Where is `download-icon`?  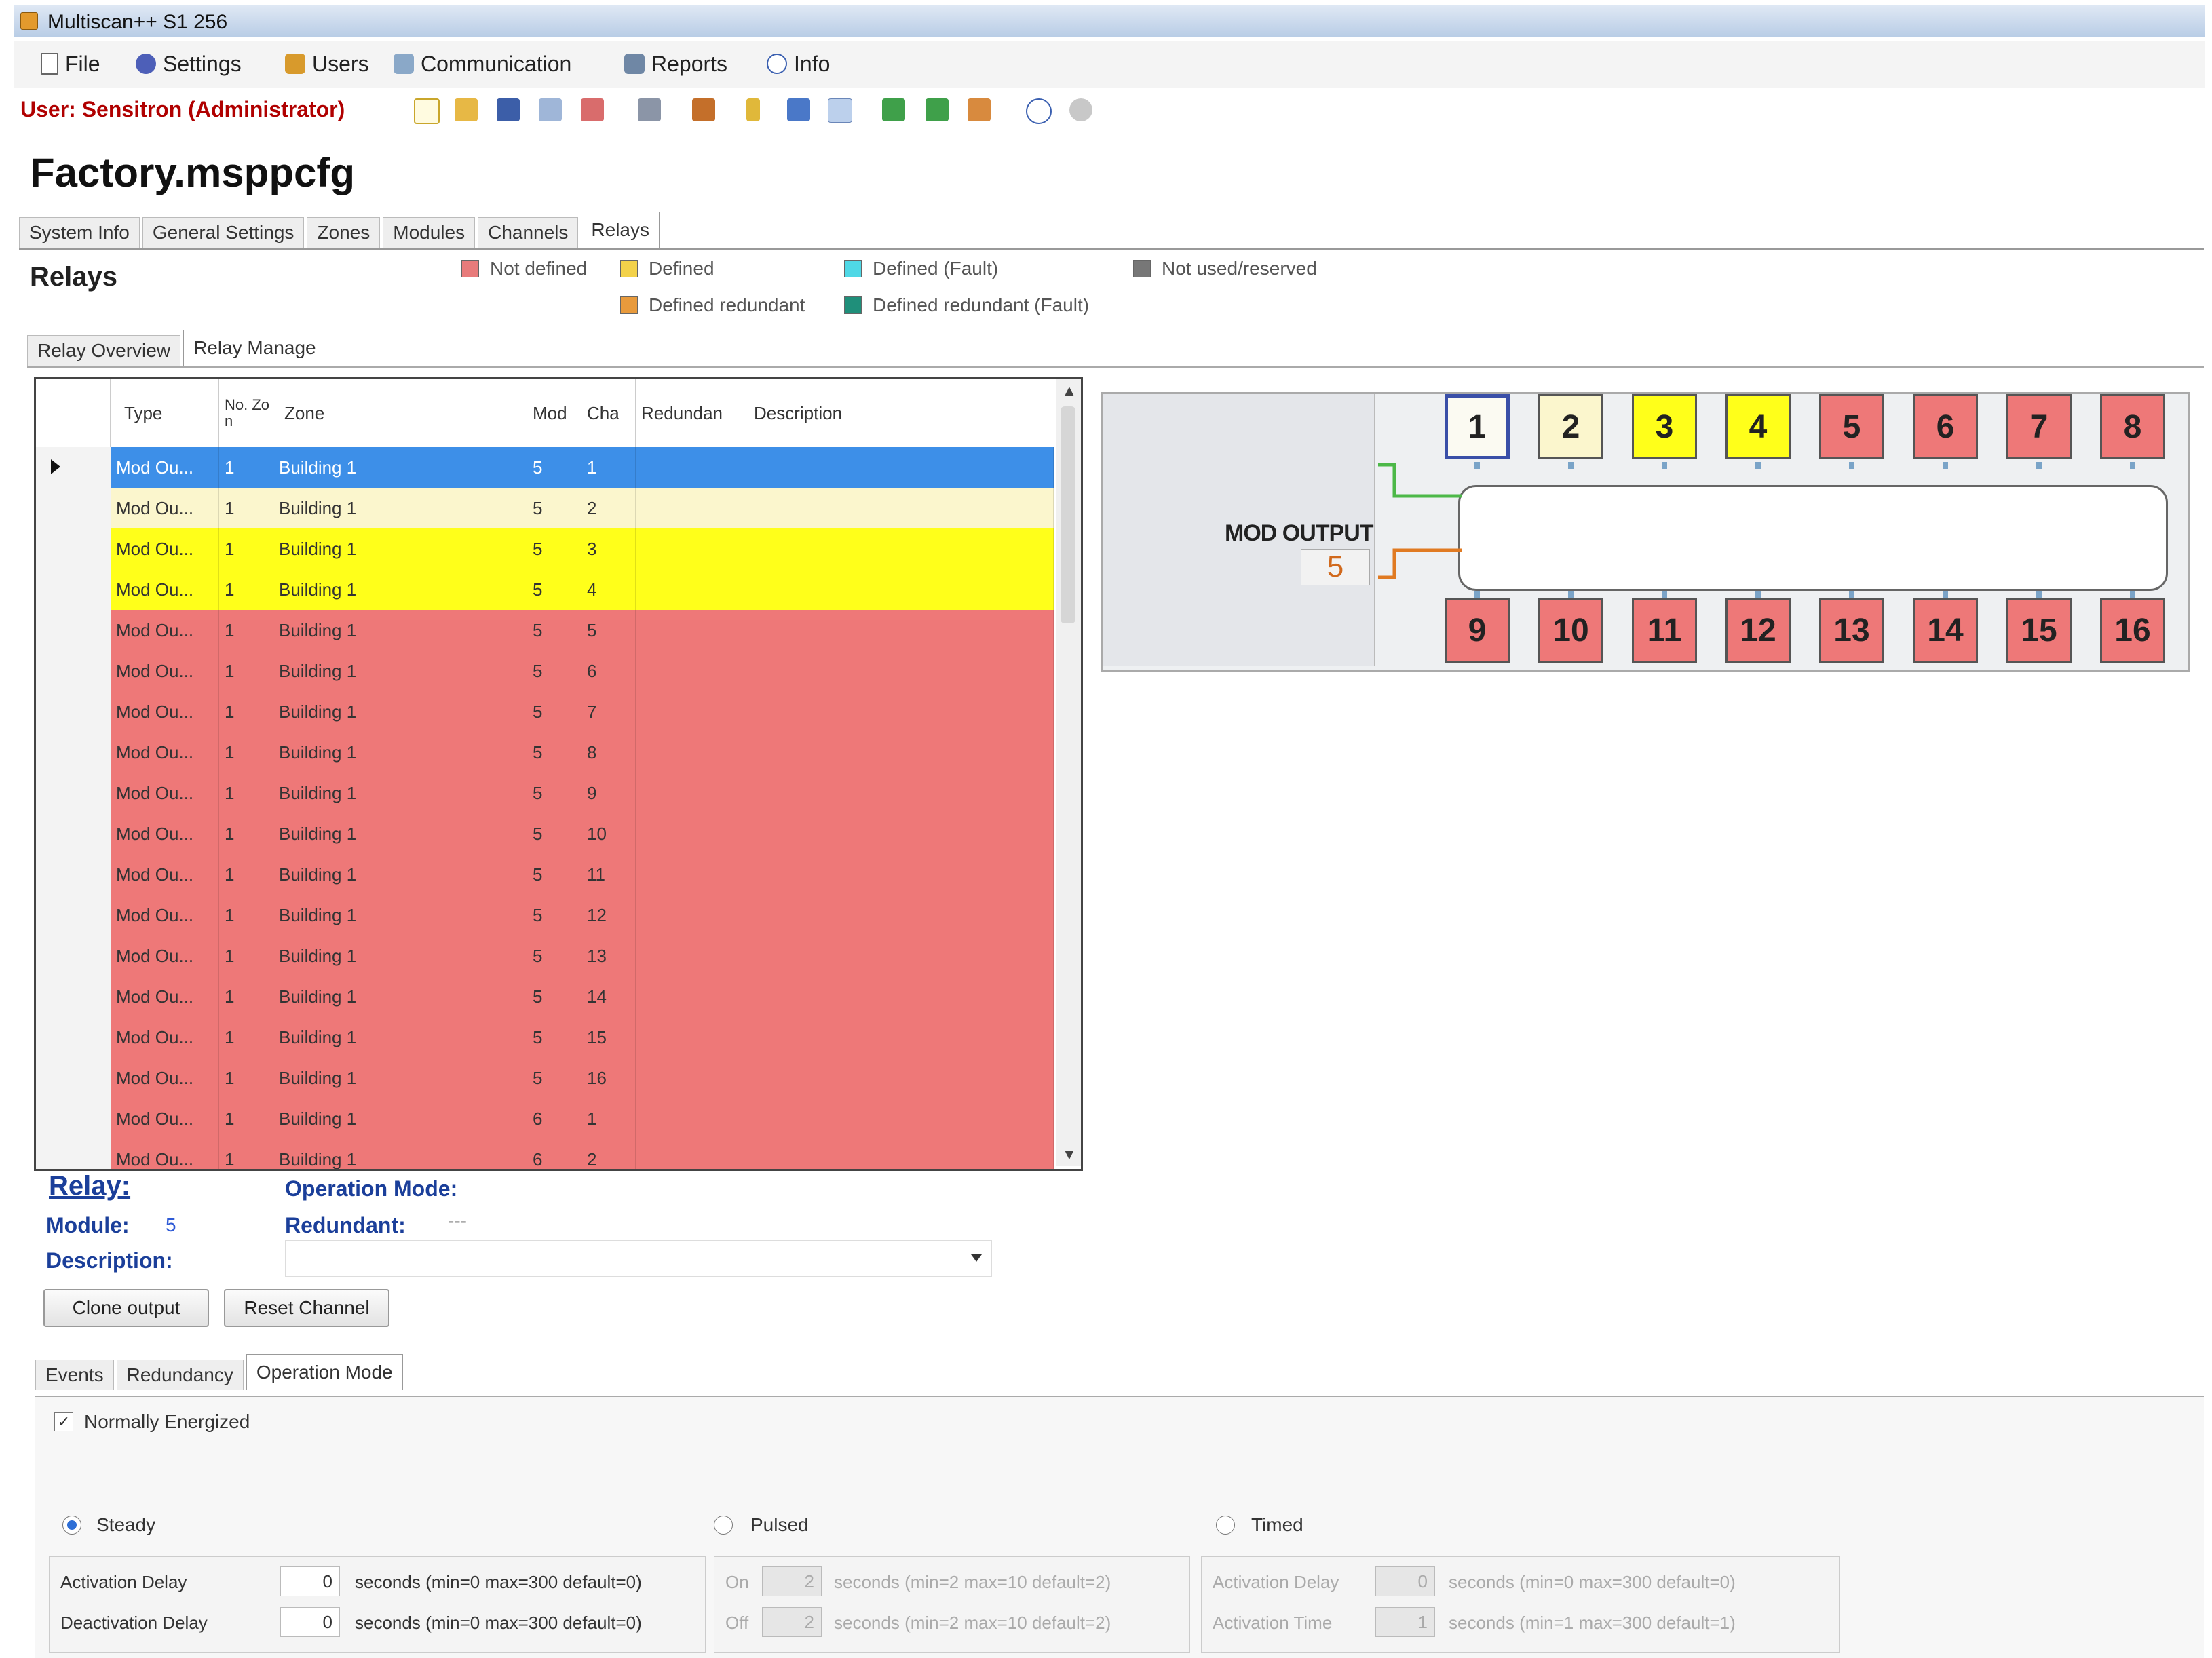
download-icon is located at coordinates (937, 109).